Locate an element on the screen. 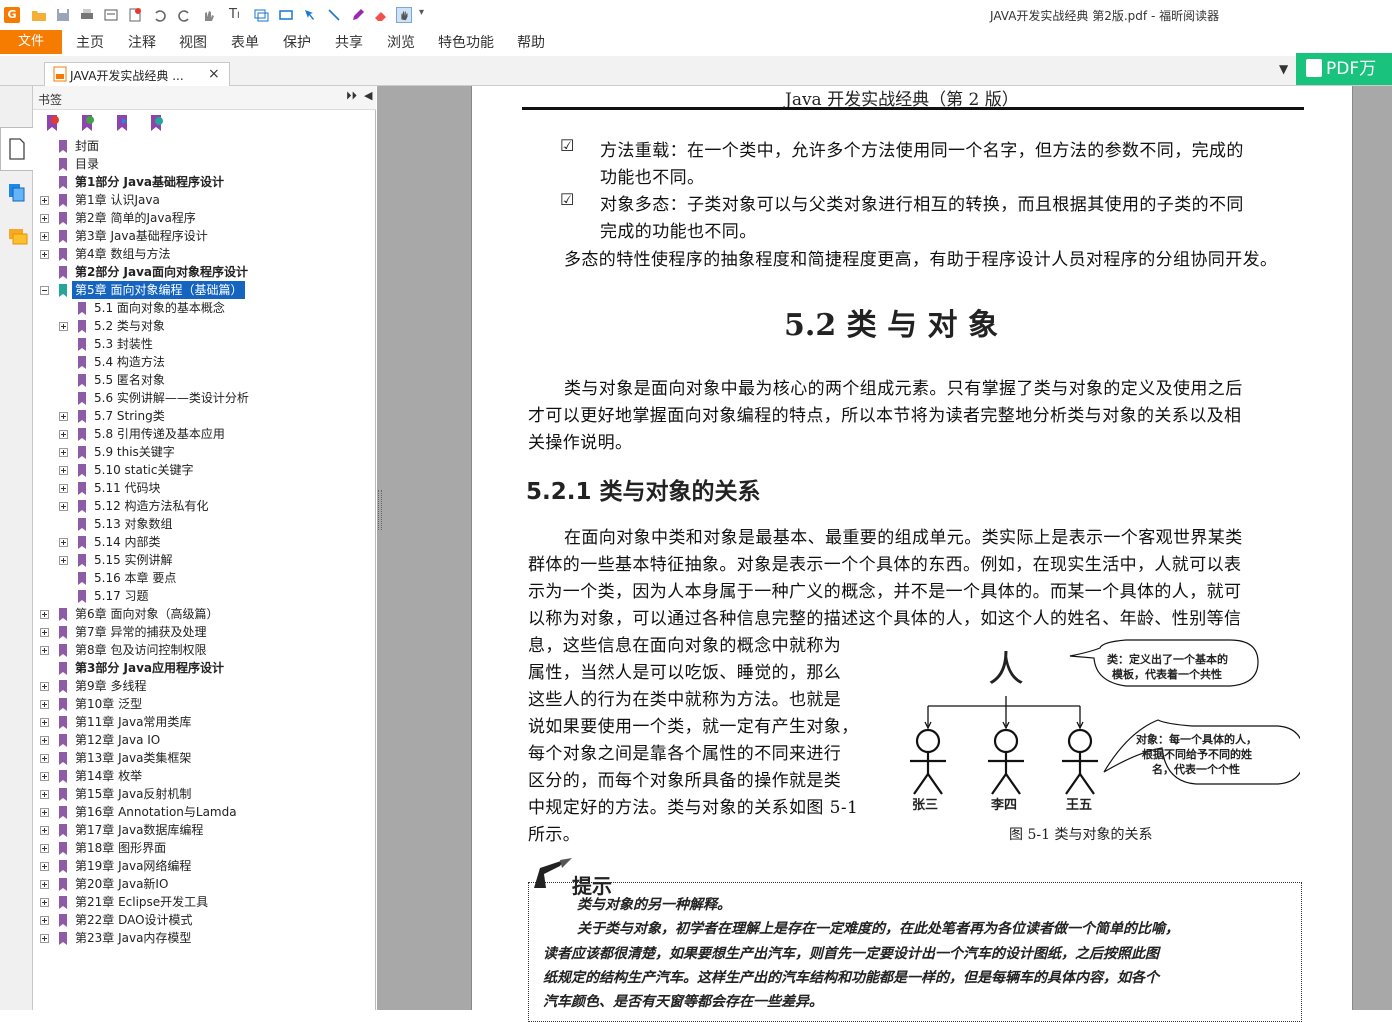 The height and width of the screenshot is (1022, 1392). bookmark-item: 5.7 String类 is located at coordinates (129, 416).